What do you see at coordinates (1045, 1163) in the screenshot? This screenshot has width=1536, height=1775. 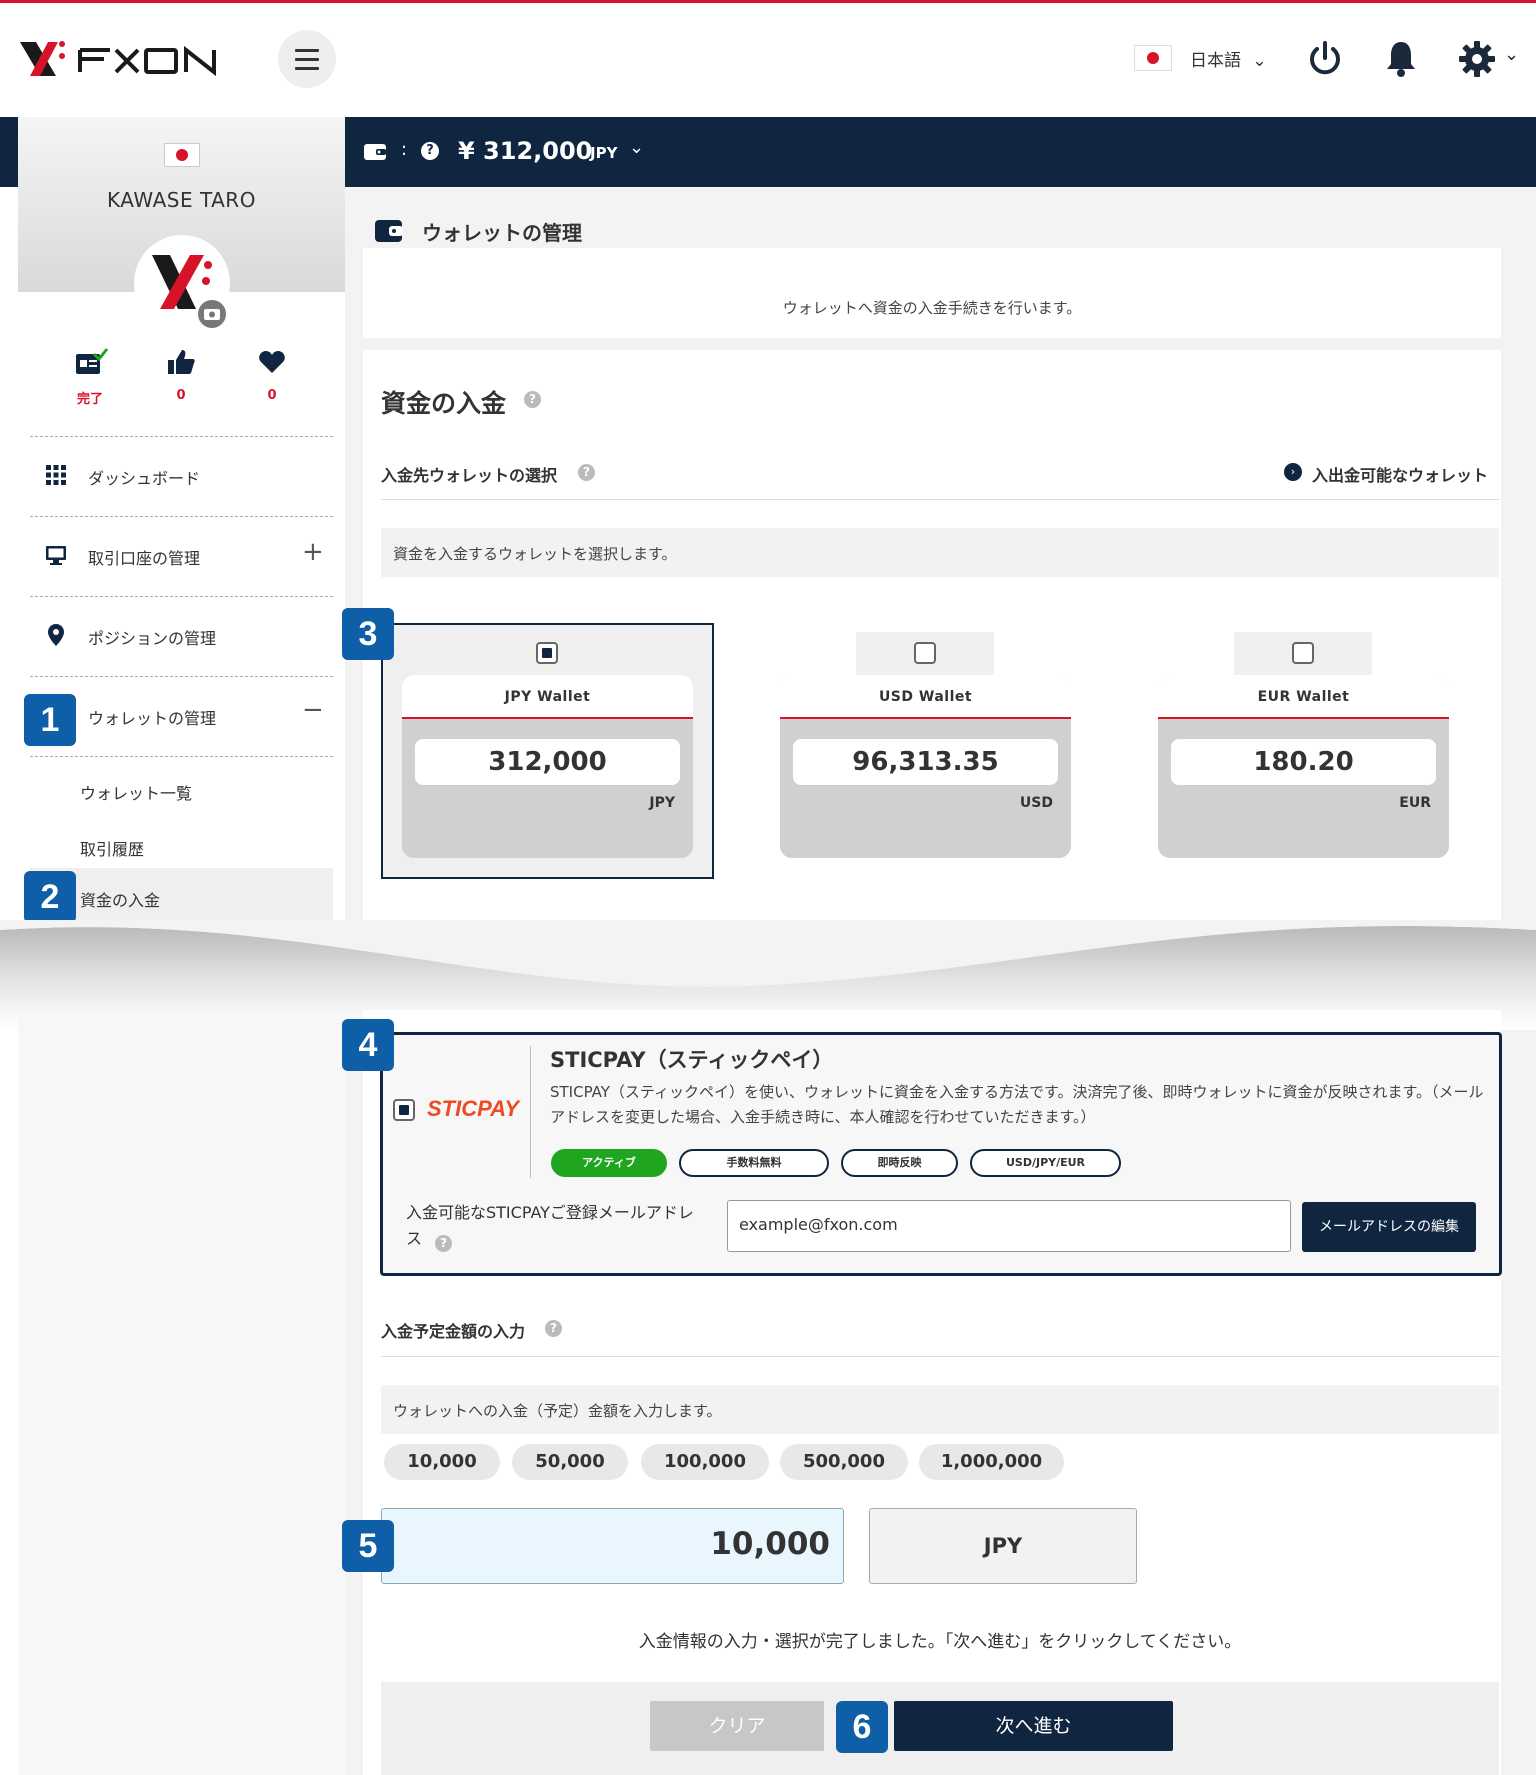 I see `tag-currencies: USD/JPY/EUR` at bounding box center [1045, 1163].